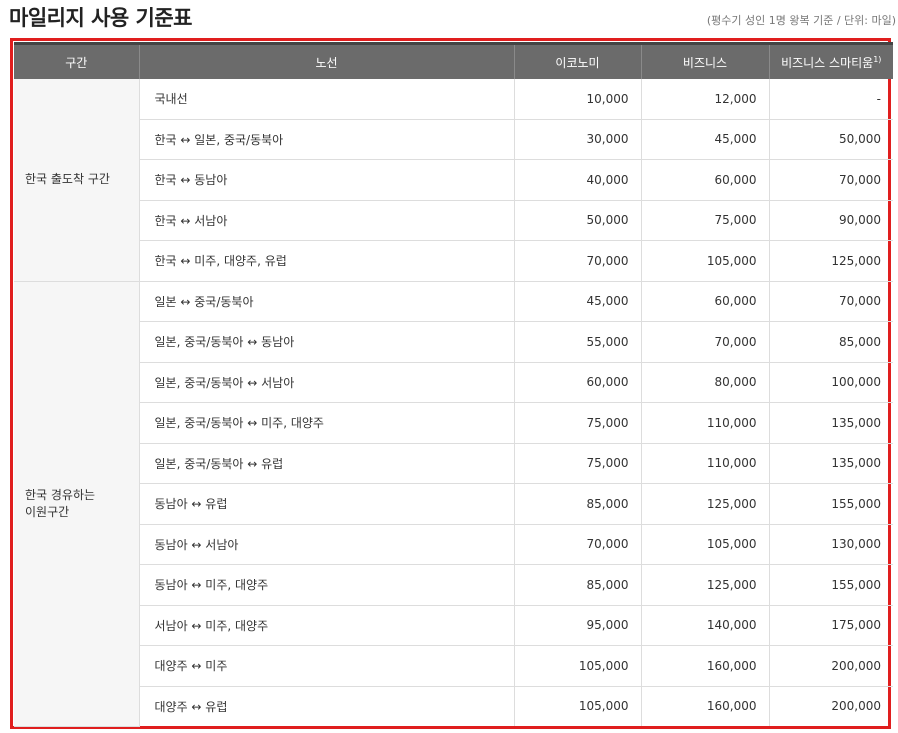 This screenshot has height=733, width=898. What do you see at coordinates (326, 504) in the screenshot?
I see `route-cell: 동남아 ↔ 유럽` at bounding box center [326, 504].